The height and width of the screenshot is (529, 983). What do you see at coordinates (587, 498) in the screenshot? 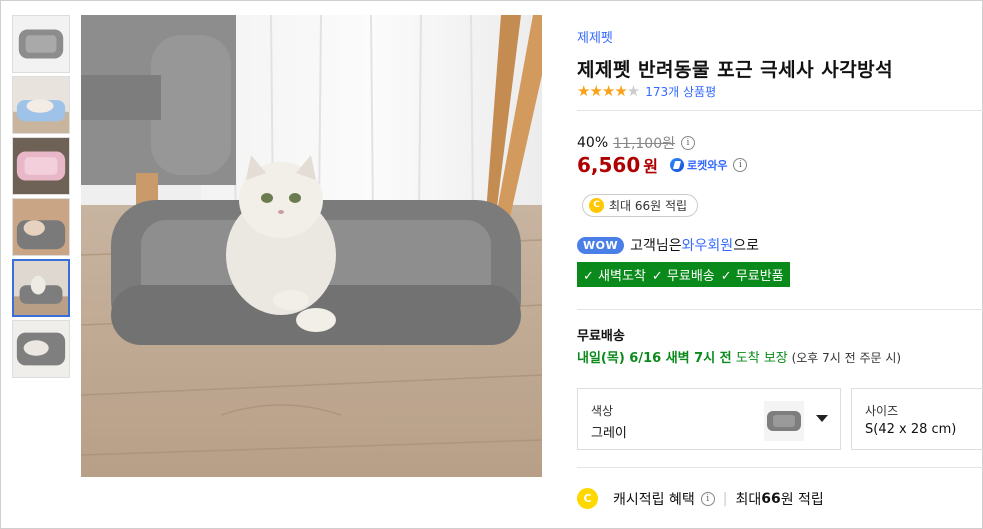
I see `cash-coin-icon: C` at bounding box center [587, 498].